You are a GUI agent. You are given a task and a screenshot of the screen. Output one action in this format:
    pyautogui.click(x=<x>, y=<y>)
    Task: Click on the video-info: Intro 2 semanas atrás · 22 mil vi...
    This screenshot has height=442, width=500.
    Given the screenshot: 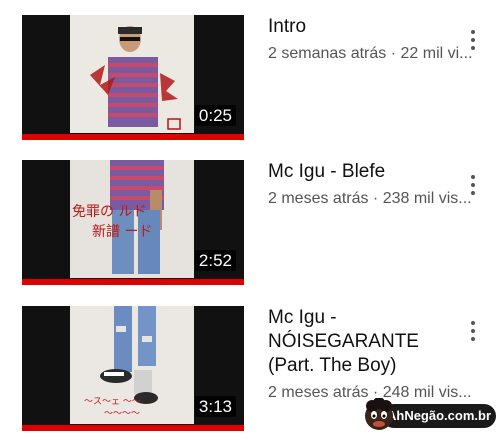 What is the action you would take?
    pyautogui.click(x=370, y=40)
    